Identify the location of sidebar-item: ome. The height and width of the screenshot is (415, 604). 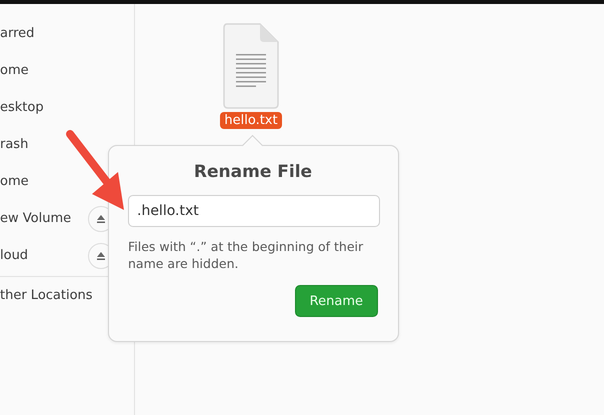
(67, 70).